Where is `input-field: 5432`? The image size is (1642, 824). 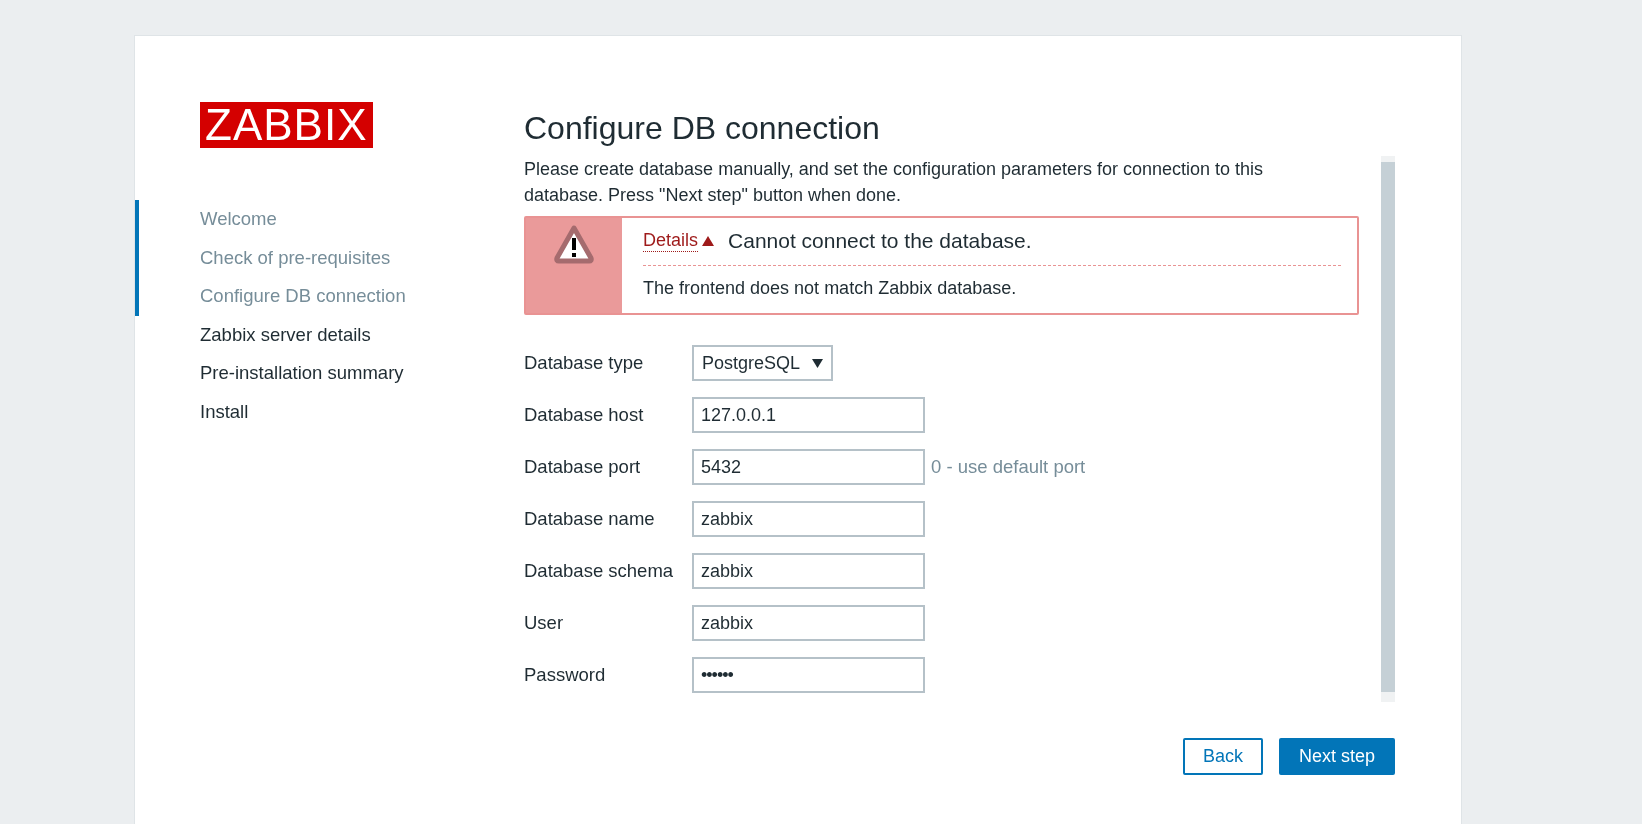 input-field: 5432 is located at coordinates (808, 467).